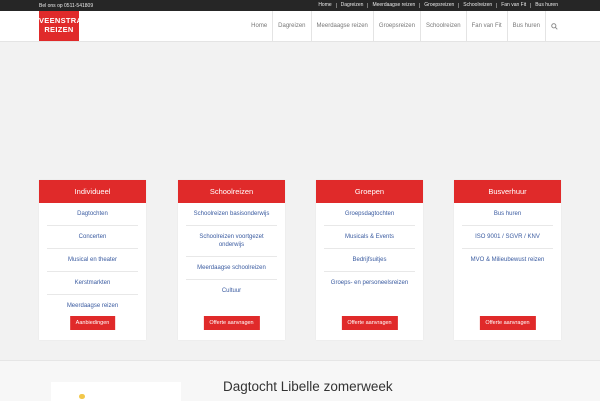 The image size is (600, 401). I want to click on card-link: Musical en theater, so click(92, 260).